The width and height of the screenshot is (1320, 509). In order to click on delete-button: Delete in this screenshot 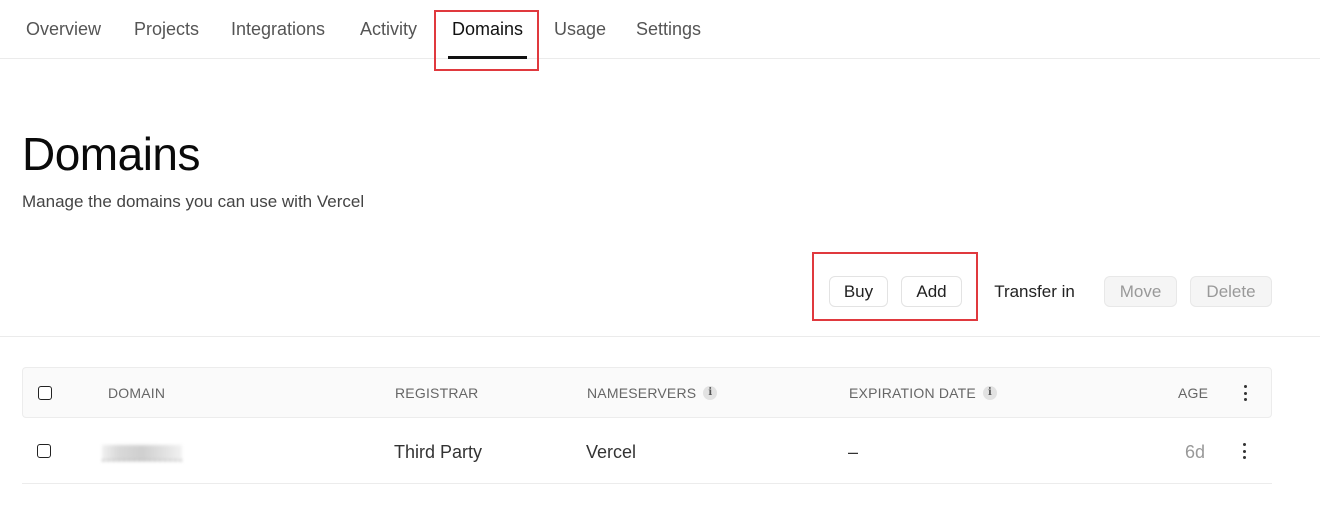, I will do `click(1231, 291)`.